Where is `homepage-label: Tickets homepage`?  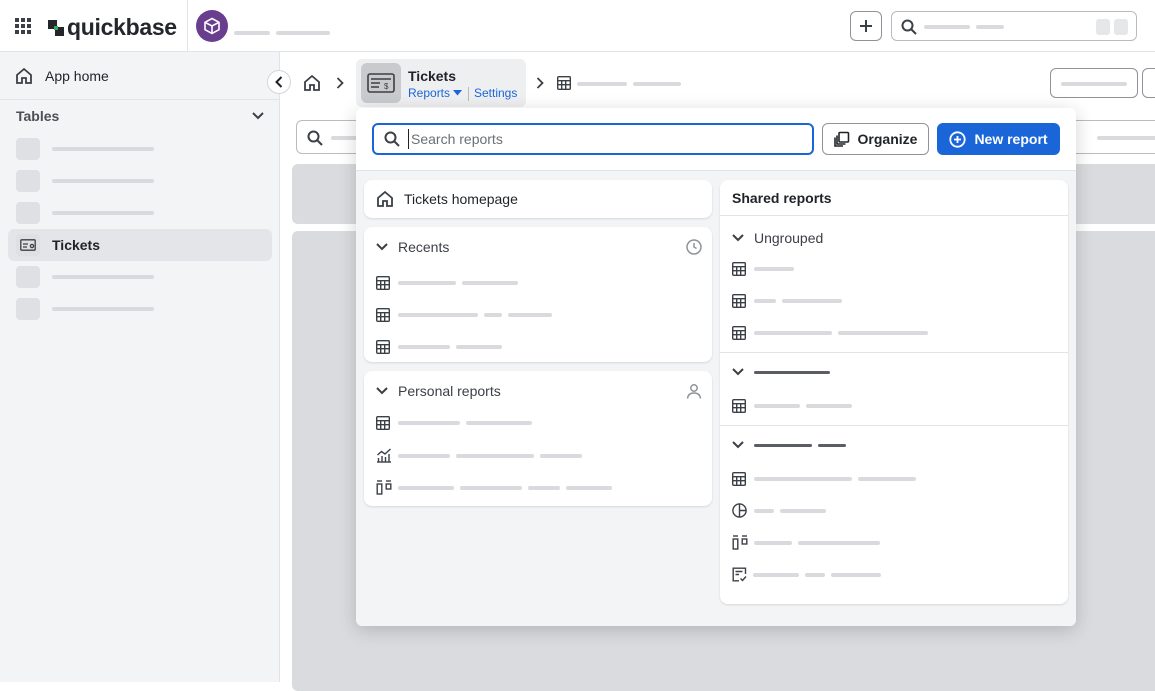
homepage-label: Tickets homepage is located at coordinates (461, 199).